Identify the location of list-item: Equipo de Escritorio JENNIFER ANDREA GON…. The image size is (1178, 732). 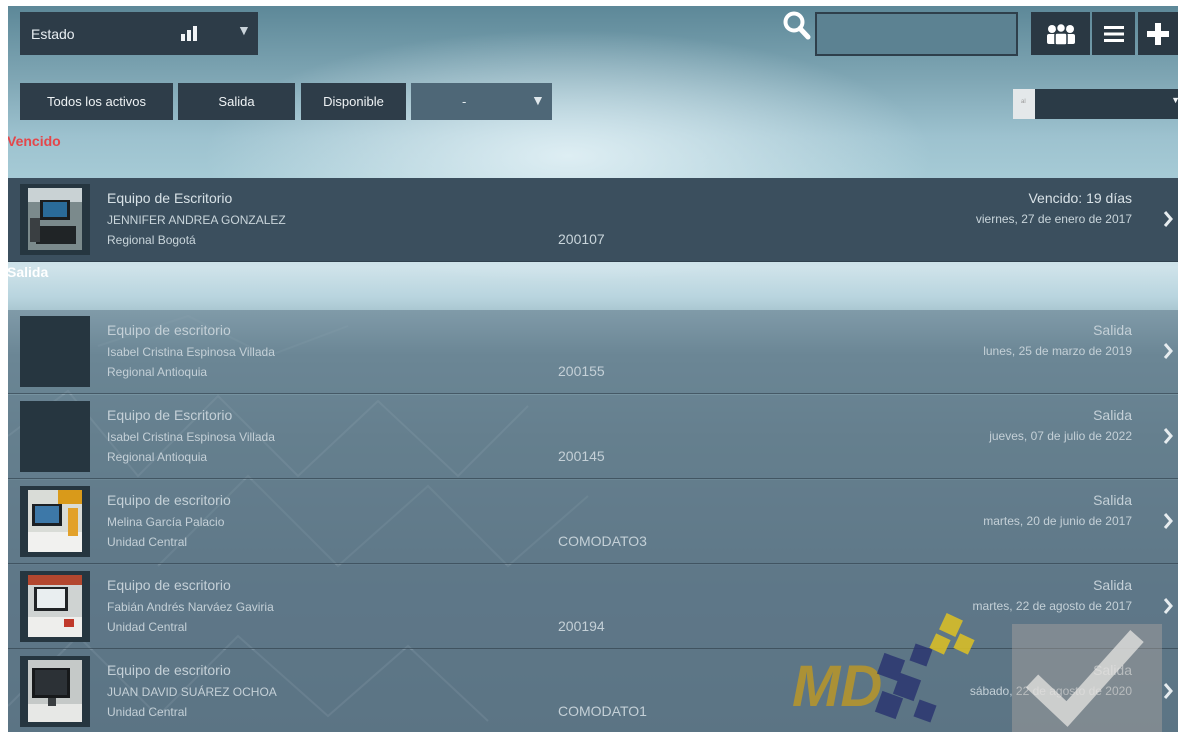
(593, 220).